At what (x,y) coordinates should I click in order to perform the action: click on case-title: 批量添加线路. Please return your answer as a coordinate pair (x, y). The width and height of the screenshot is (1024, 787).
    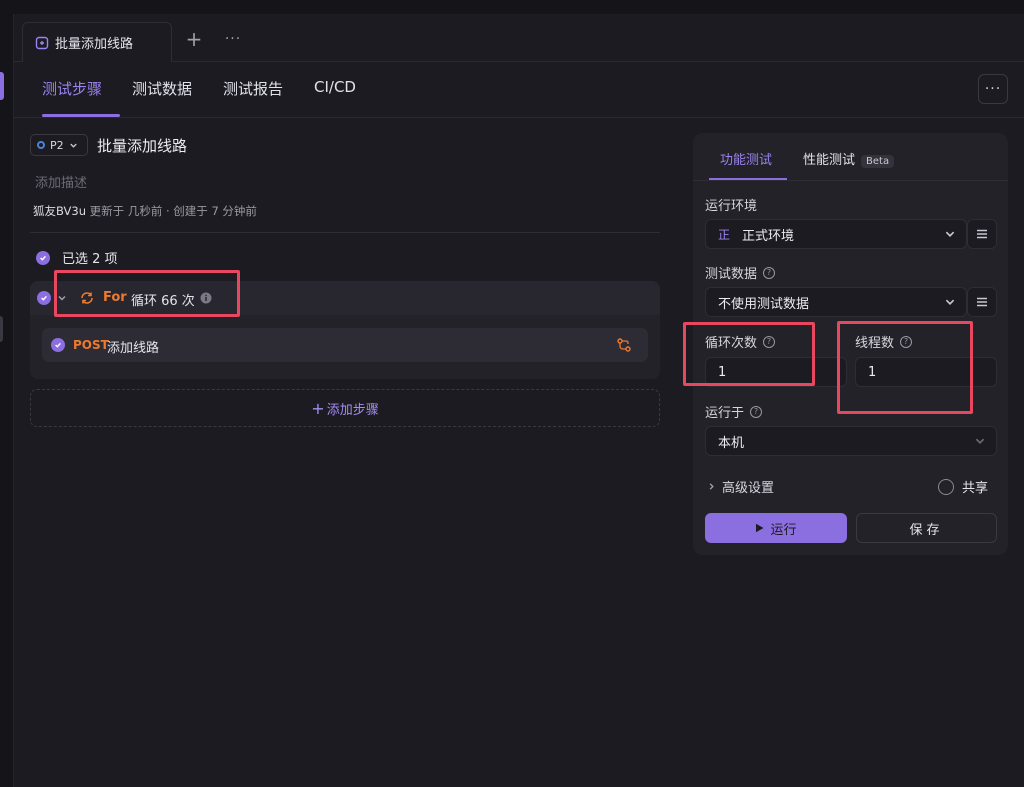
    Looking at the image, I should click on (142, 145).